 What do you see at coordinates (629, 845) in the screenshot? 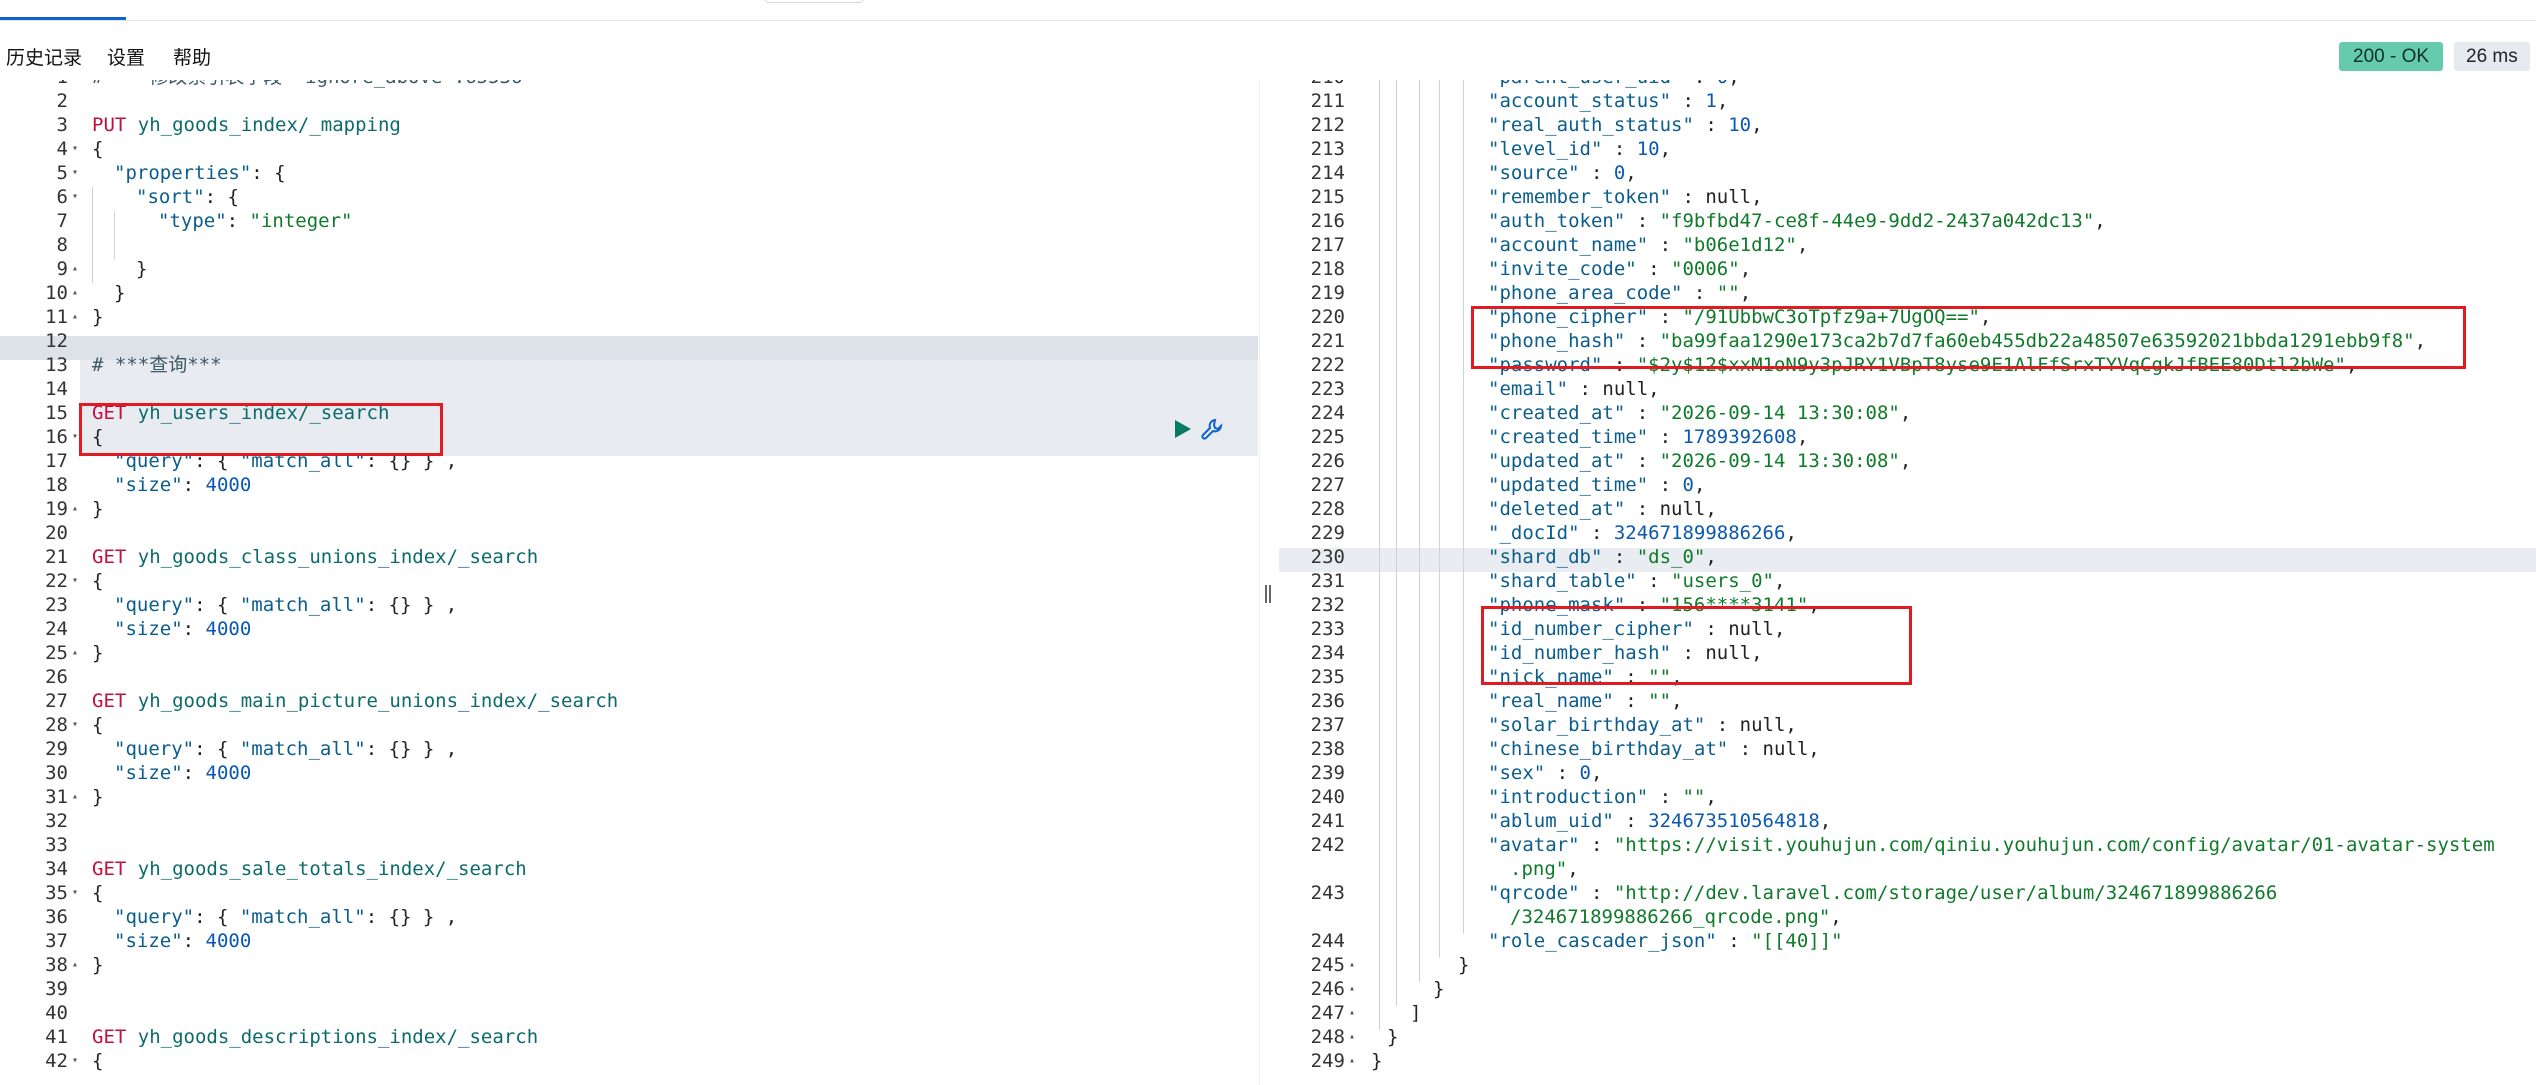
I see `code-line: 33` at bounding box center [629, 845].